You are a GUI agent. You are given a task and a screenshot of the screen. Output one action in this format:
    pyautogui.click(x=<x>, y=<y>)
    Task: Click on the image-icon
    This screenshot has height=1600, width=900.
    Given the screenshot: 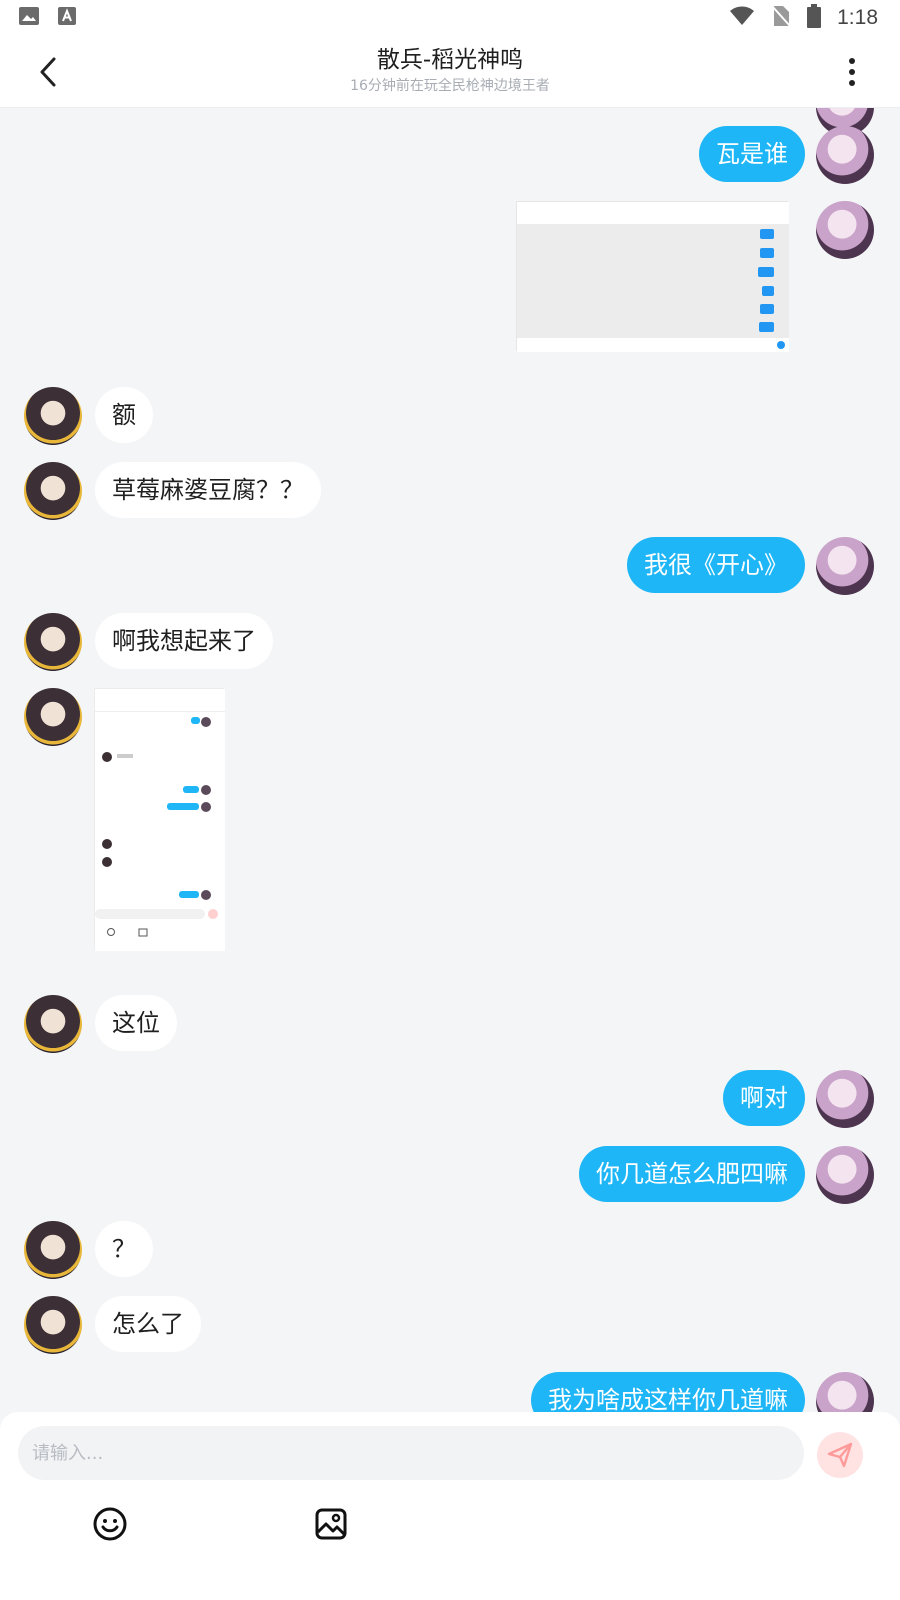 What is the action you would take?
    pyautogui.click(x=29, y=18)
    